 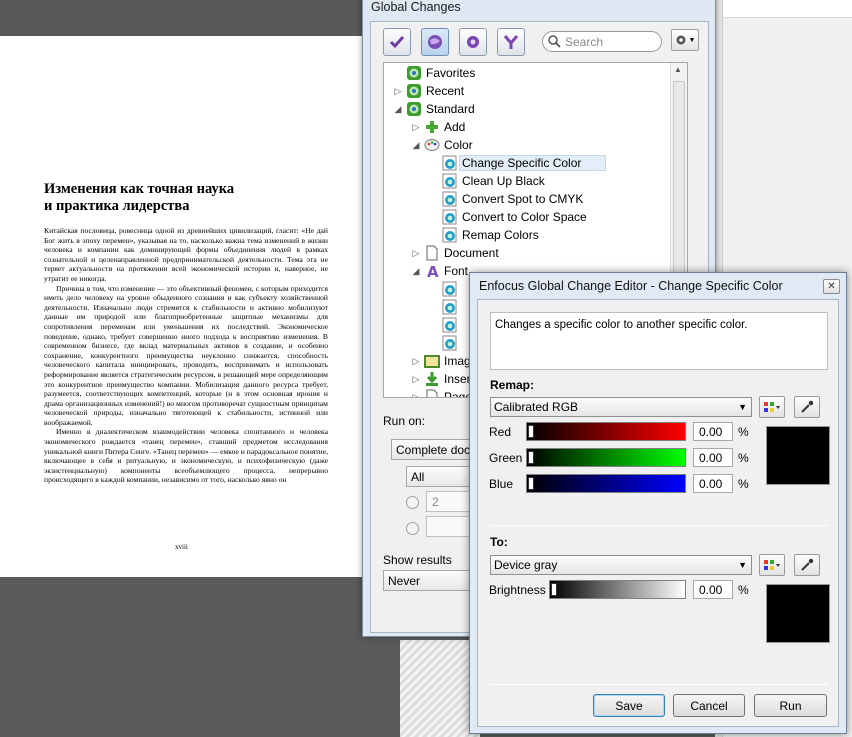 What do you see at coordinates (511, 42) in the screenshot?
I see `filter-button` at bounding box center [511, 42].